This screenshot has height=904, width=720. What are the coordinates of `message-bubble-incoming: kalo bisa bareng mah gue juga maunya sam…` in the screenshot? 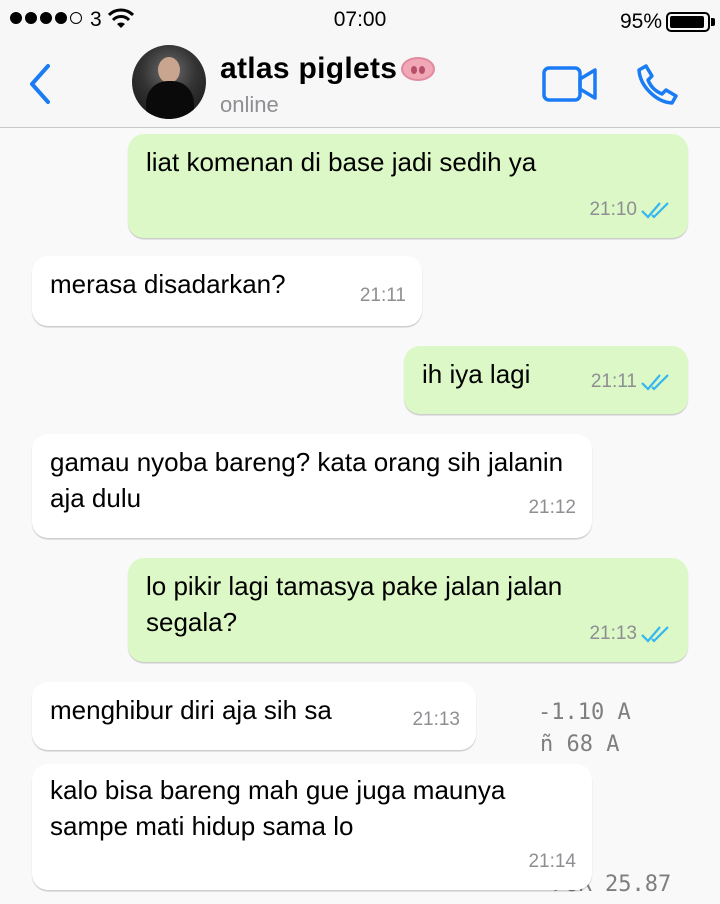 It's located at (312, 827).